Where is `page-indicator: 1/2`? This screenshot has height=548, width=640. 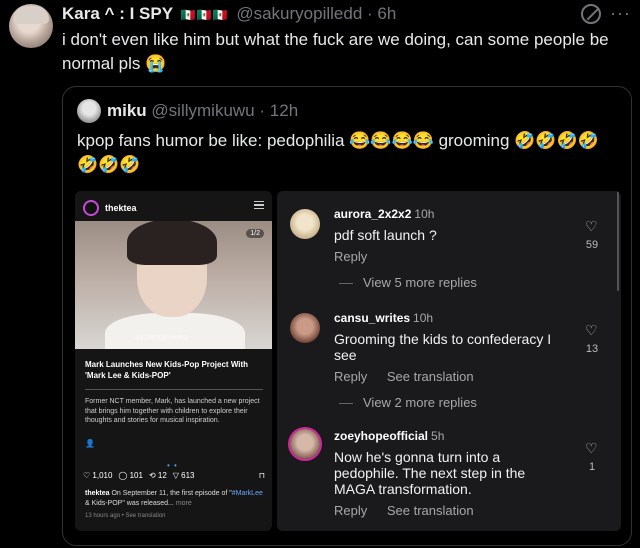
page-indicator: 1/2 is located at coordinates (255, 233).